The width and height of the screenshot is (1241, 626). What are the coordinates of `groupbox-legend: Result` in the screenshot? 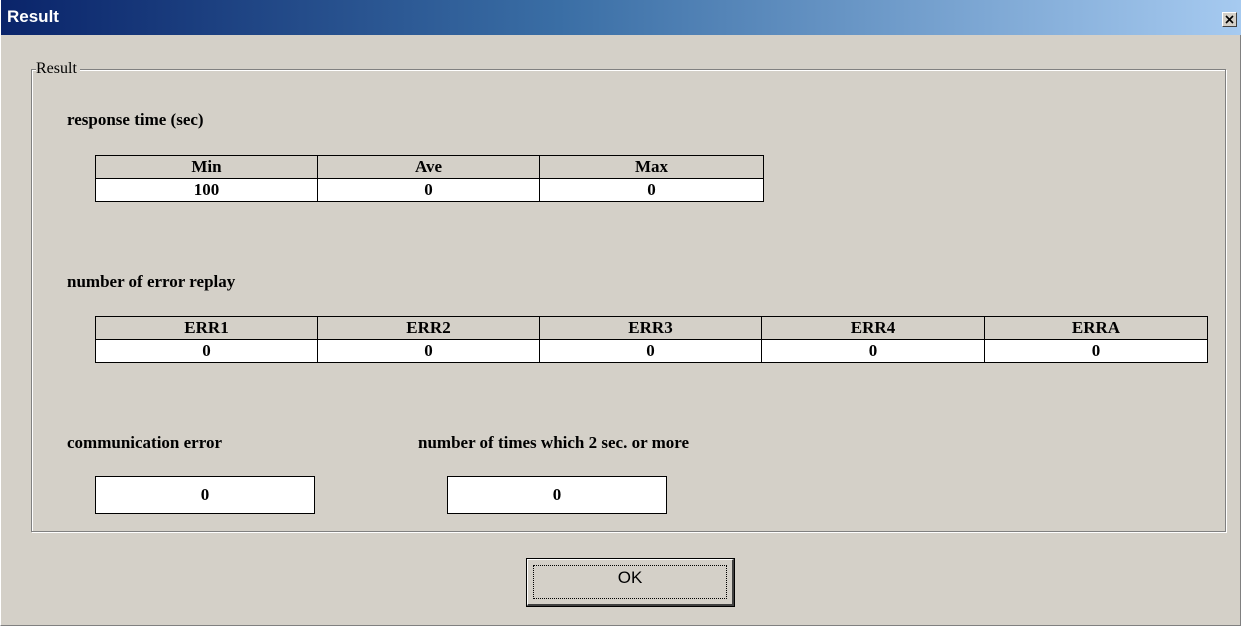 It's located at (58, 69).